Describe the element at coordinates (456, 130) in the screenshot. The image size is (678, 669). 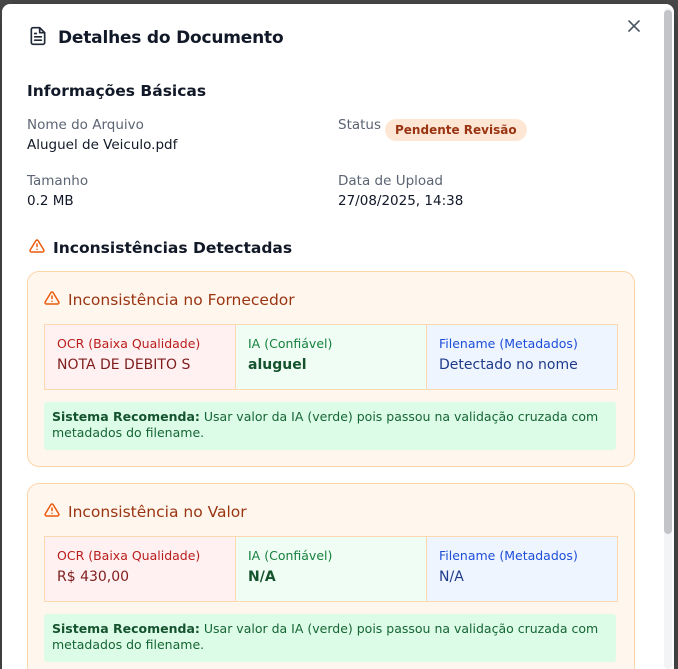
I see `status-badge: Pendente Revisão` at that location.